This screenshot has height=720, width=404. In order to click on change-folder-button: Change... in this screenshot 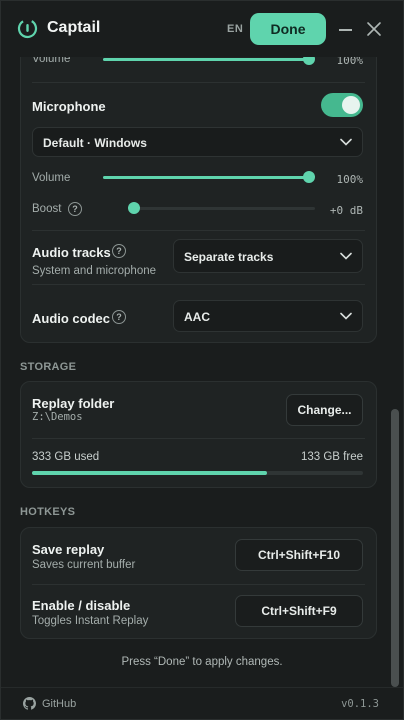, I will do `click(324, 410)`.